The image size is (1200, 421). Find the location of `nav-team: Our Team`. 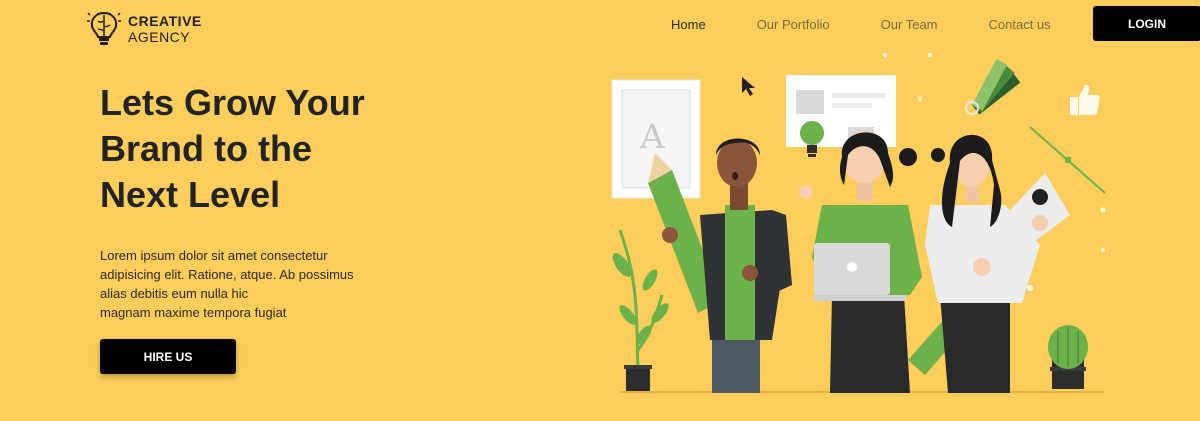

nav-team: Our Team is located at coordinates (909, 24).